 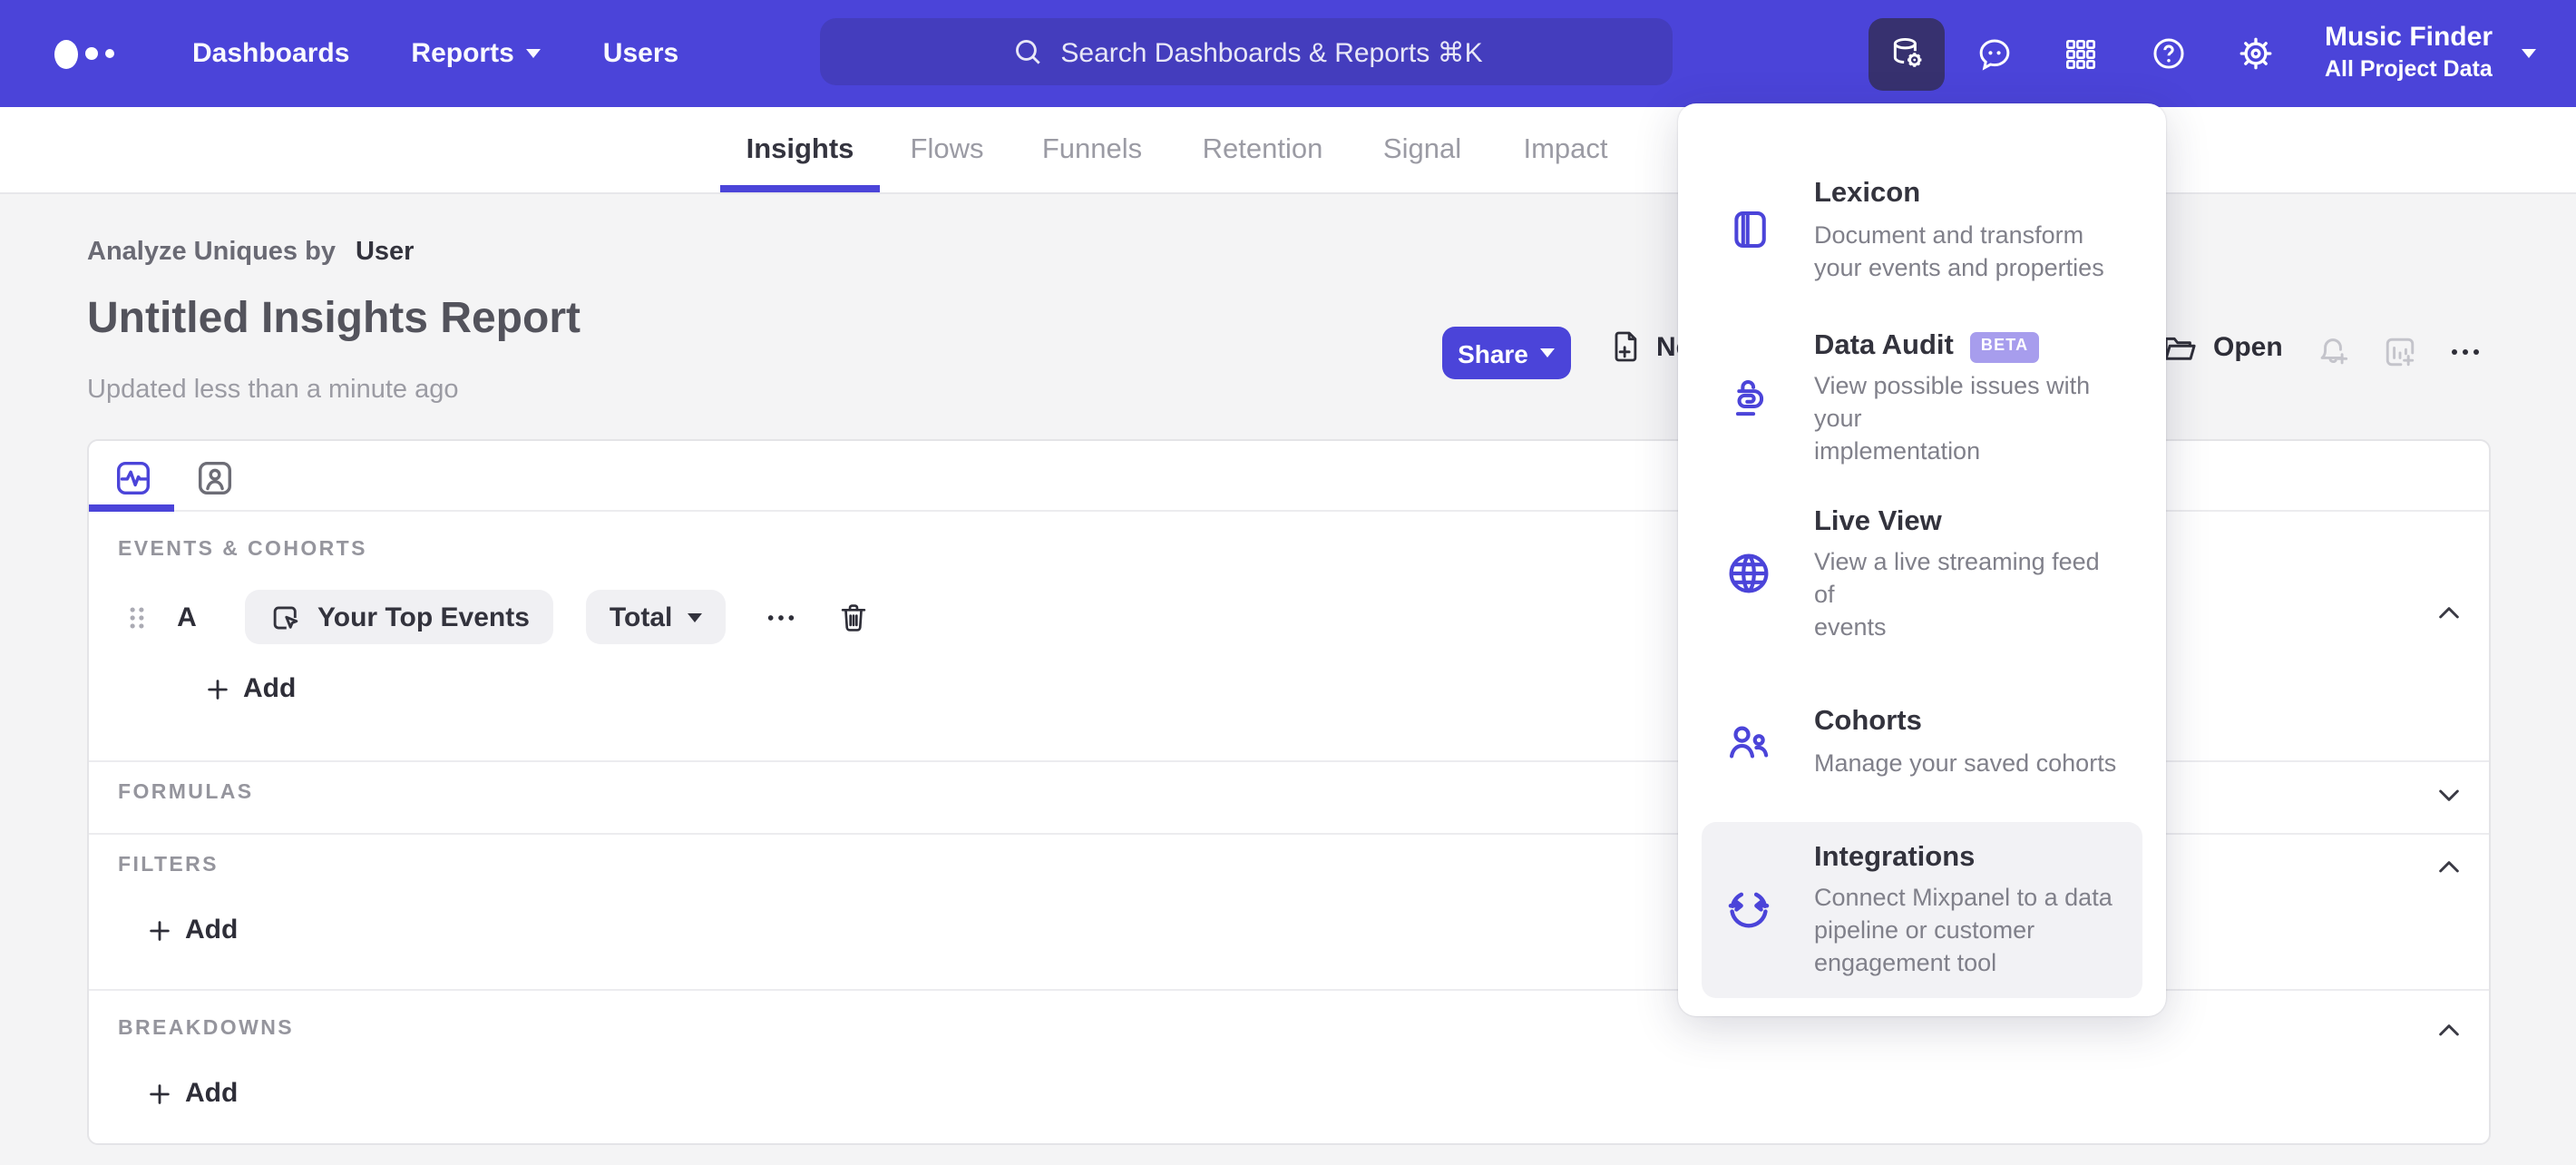 I want to click on formulas-section-label: FORMULAS, so click(x=186, y=793).